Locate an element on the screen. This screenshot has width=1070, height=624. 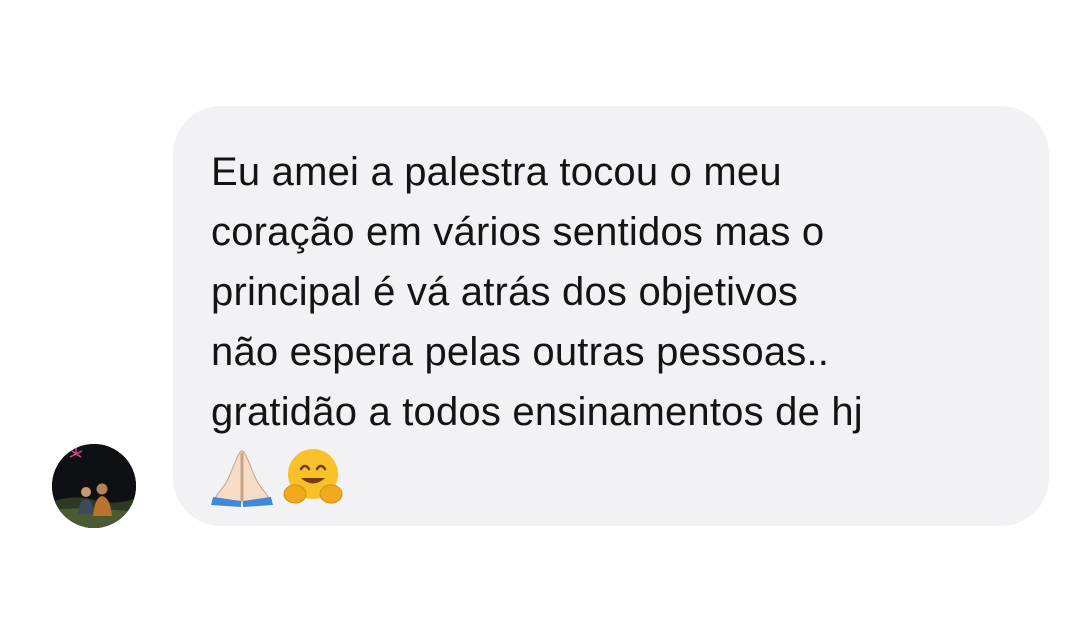
message-line: principal é vá atrás dos objetivos is located at coordinates (505, 292).